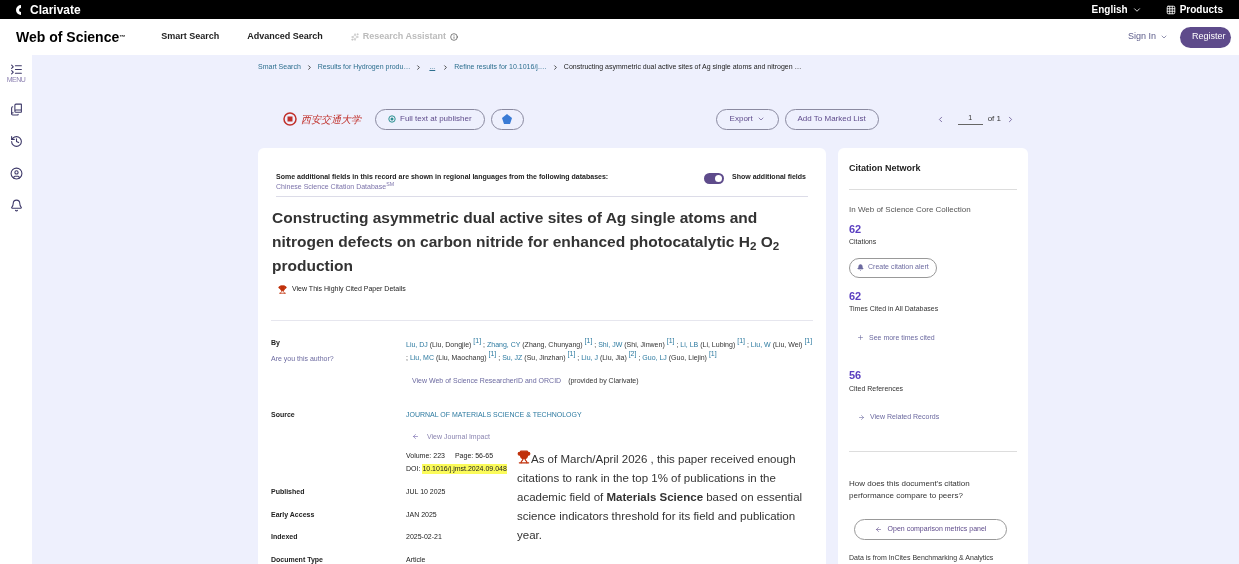 Image resolution: width=1239 pixels, height=564 pixels. Describe the element at coordinates (714, 178) in the screenshot. I see `additional-fields-toggle` at that location.